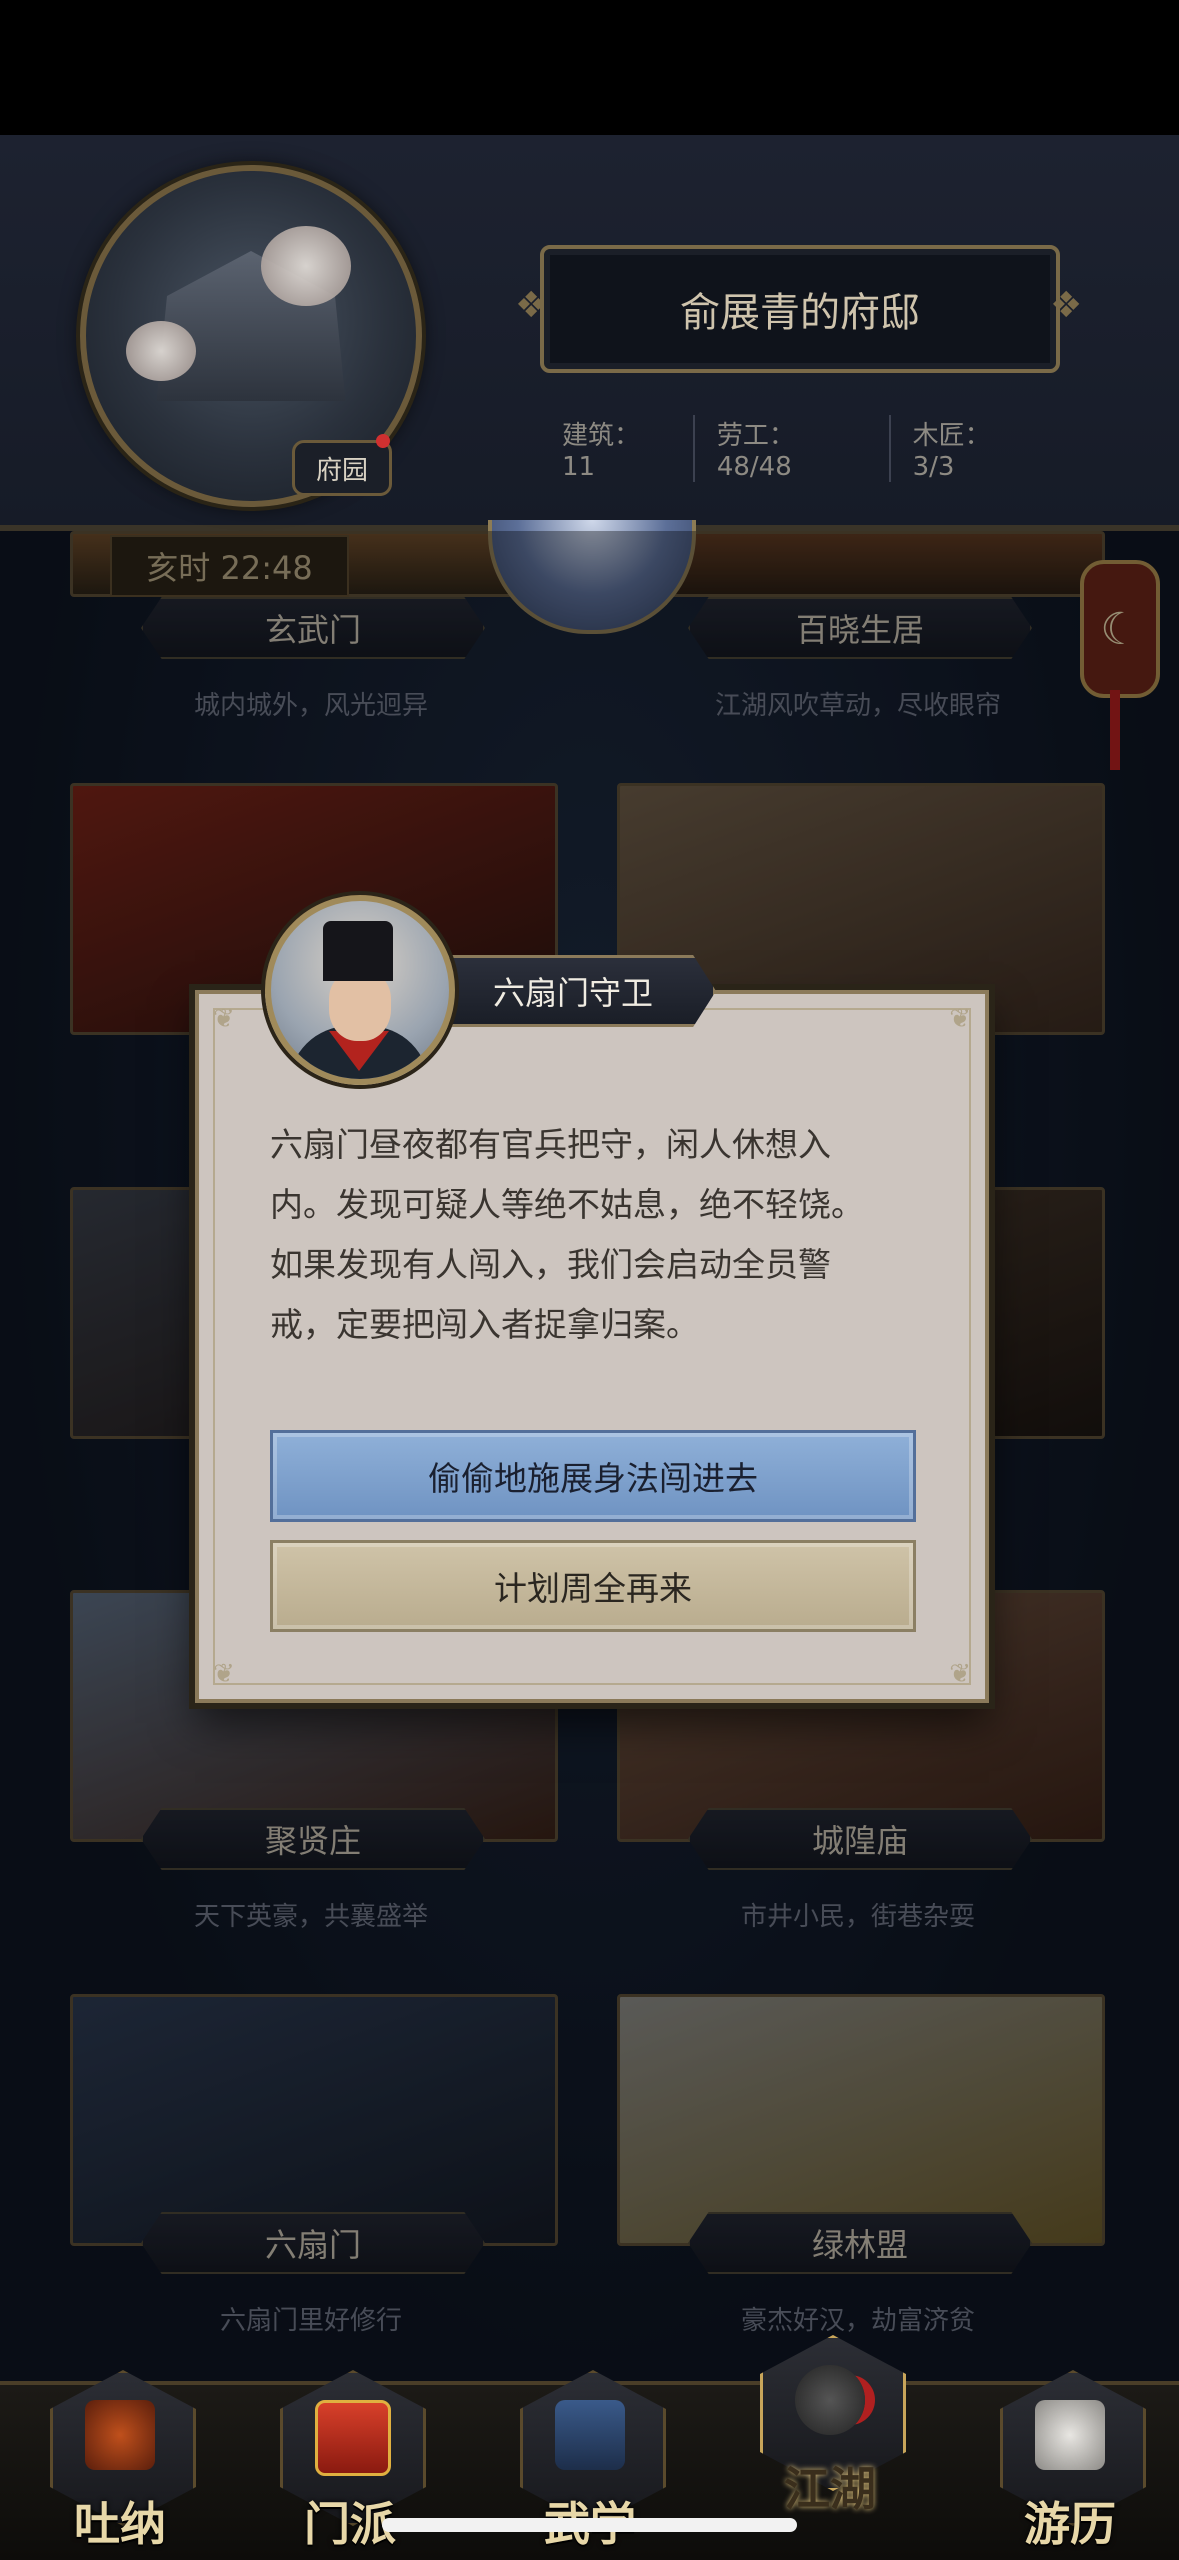 This screenshot has width=1179, height=2560. I want to click on ornament-right-icon: ❖, so click(1066, 305).